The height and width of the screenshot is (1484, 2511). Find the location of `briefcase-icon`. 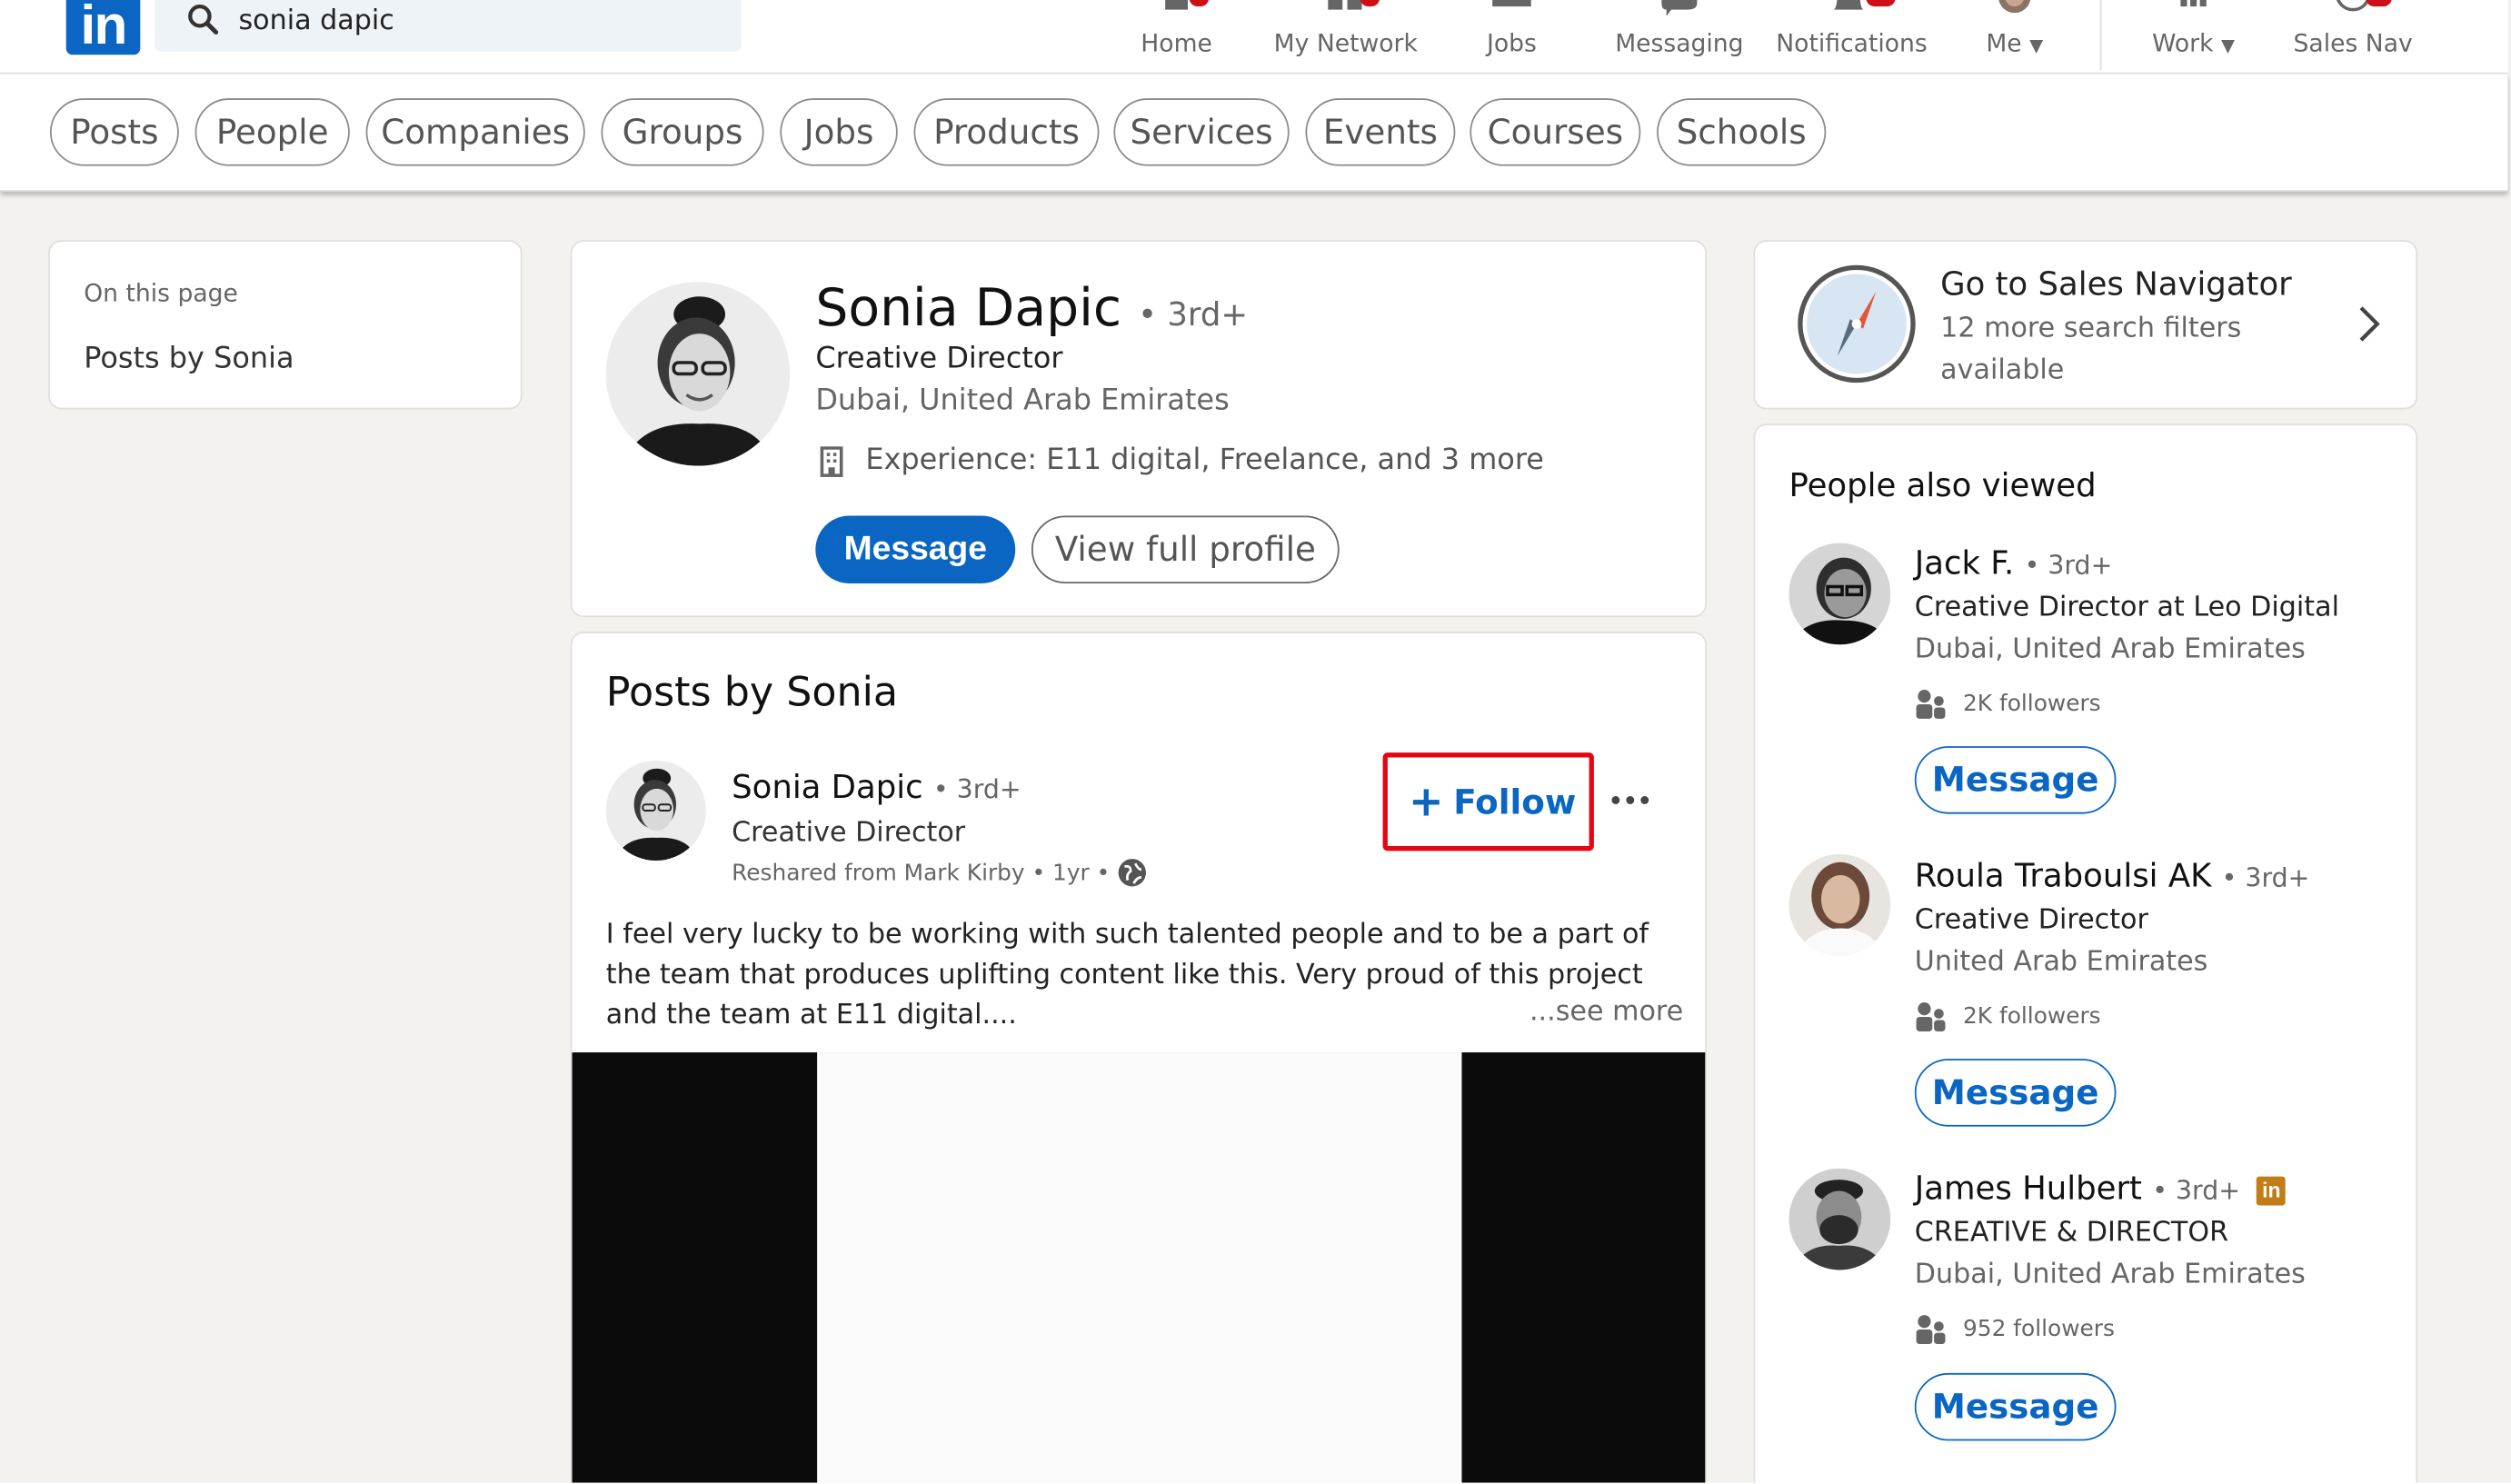

briefcase-icon is located at coordinates (1511, 3).